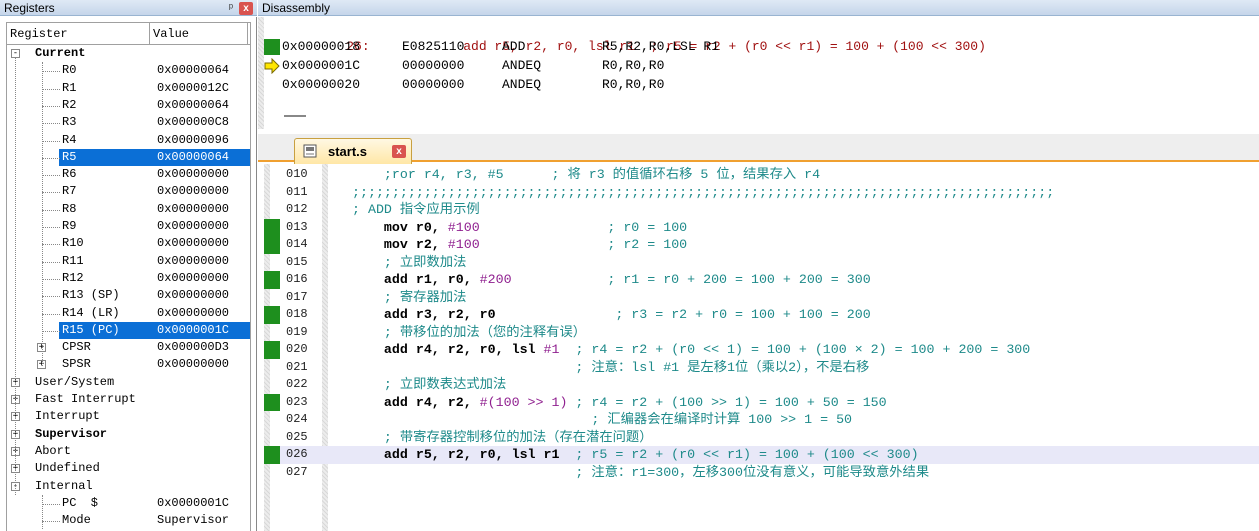  I want to click on line-number: 021, so click(297, 366).